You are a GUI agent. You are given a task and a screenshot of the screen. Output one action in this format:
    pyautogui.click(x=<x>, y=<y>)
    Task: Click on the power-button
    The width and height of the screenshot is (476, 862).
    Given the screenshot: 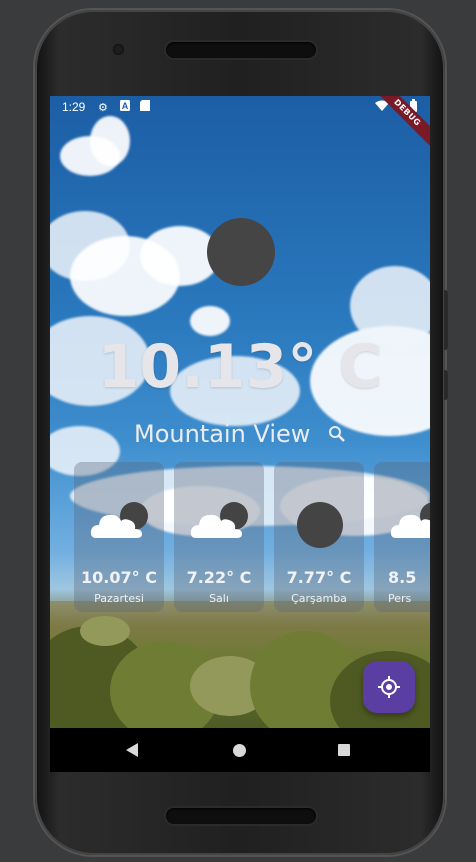 What is the action you would take?
    pyautogui.click(x=446, y=385)
    